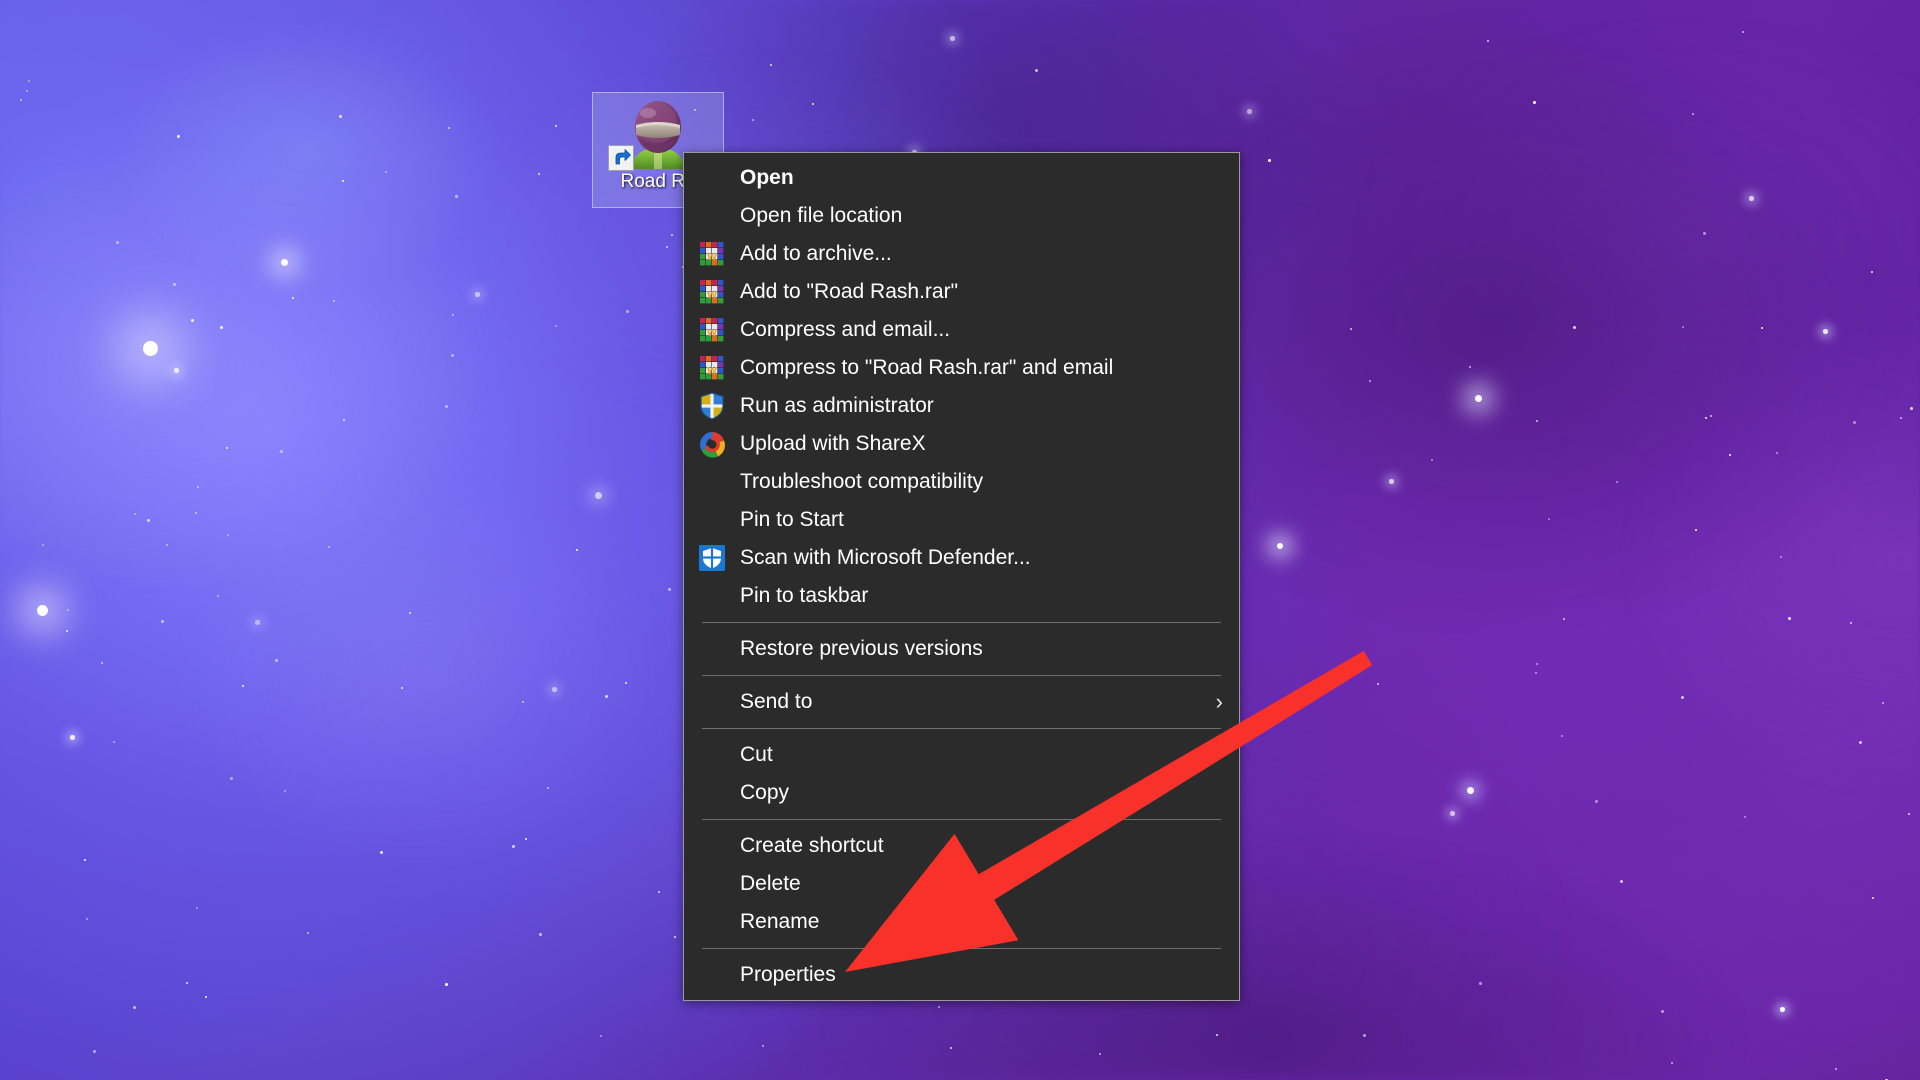 Image resolution: width=1920 pixels, height=1080 pixels. Describe the element at coordinates (1219, 701) in the screenshot. I see `chevron-right-icon: ›` at that location.